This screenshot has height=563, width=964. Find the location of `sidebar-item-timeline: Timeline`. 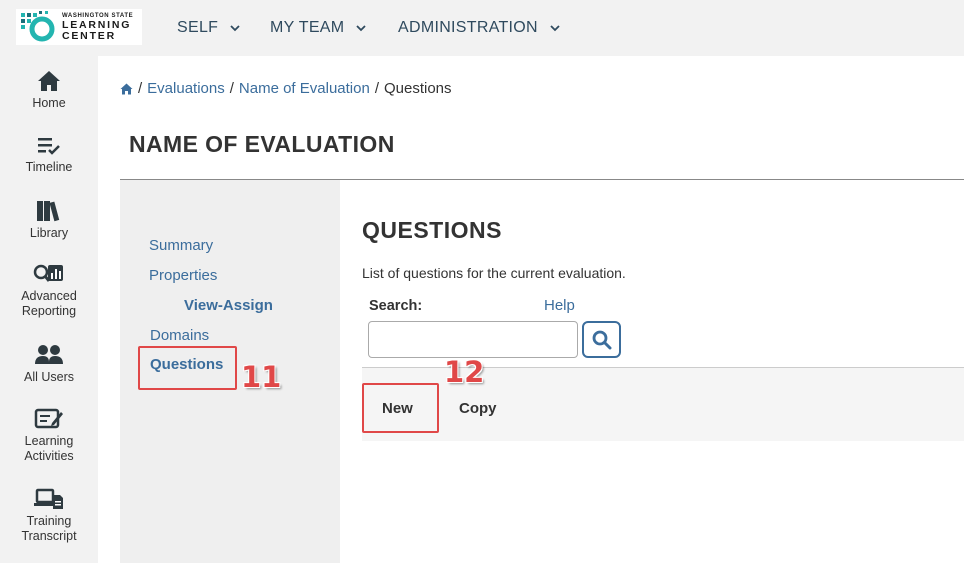

sidebar-item-timeline: Timeline is located at coordinates (49, 155).